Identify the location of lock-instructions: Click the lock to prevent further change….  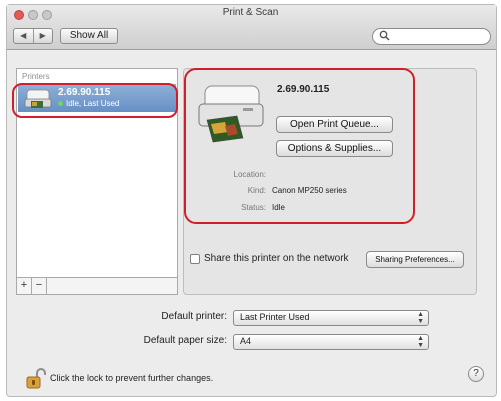
(131, 378).